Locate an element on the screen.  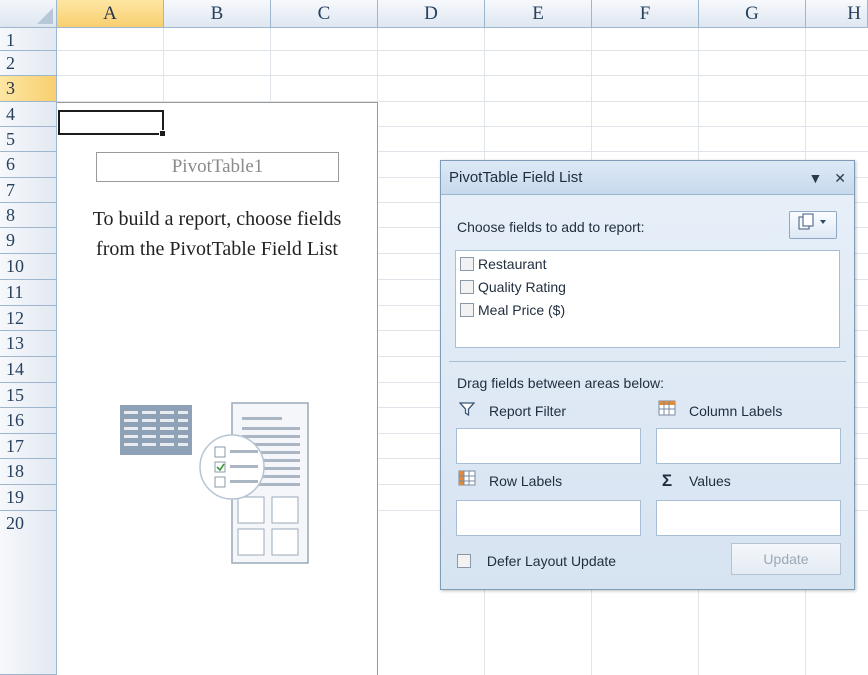
field-item-meal-price: Meal Price ($) is located at coordinates (512, 310).